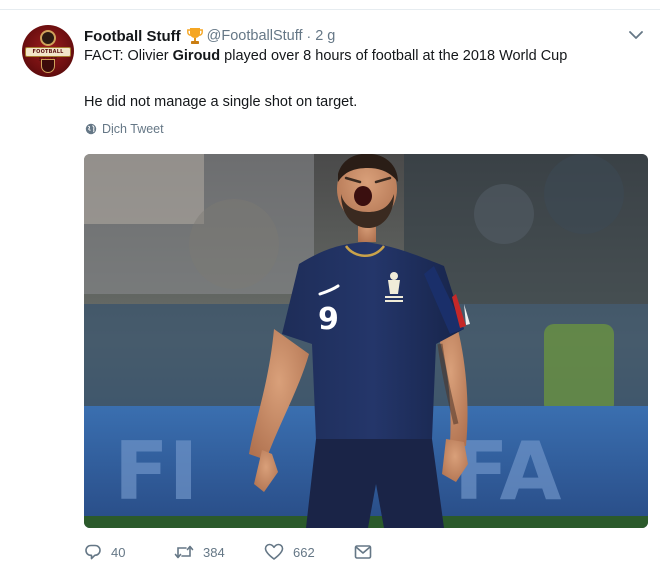 This screenshot has height=571, width=660. Describe the element at coordinates (274, 551) in the screenshot. I see `heart-icon` at that location.